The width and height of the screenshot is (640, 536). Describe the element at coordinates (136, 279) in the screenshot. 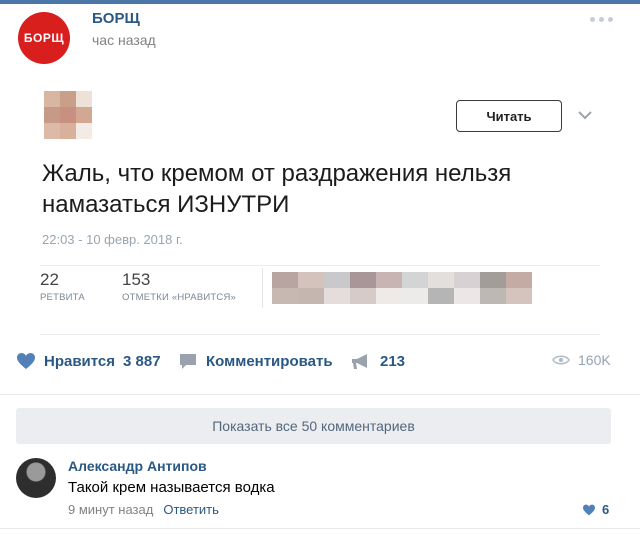

I see `likes-count: 153` at that location.